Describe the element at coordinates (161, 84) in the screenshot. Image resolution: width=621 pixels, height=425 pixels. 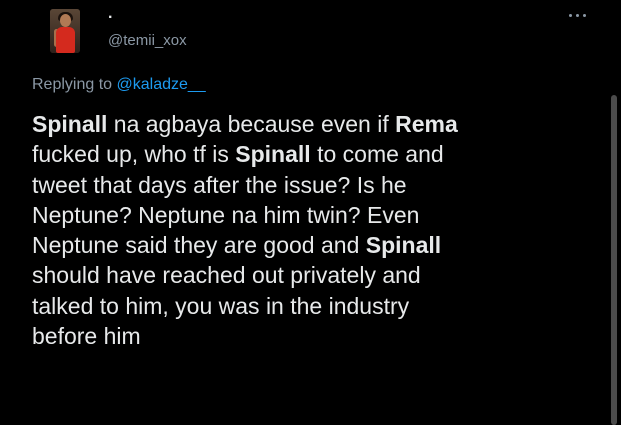
I see `replying-to-mention-link: @kaladze__` at that location.